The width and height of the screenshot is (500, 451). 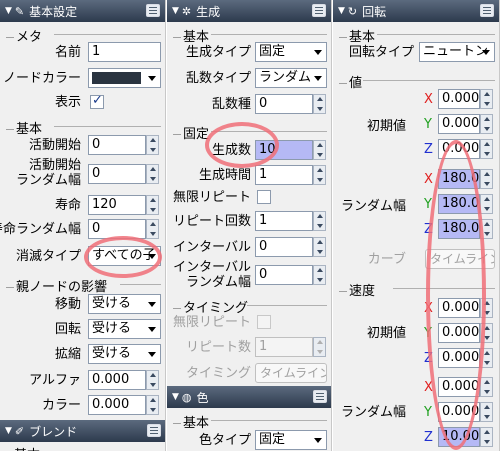 I want to click on scale-select: 受ける, so click(x=124, y=354).